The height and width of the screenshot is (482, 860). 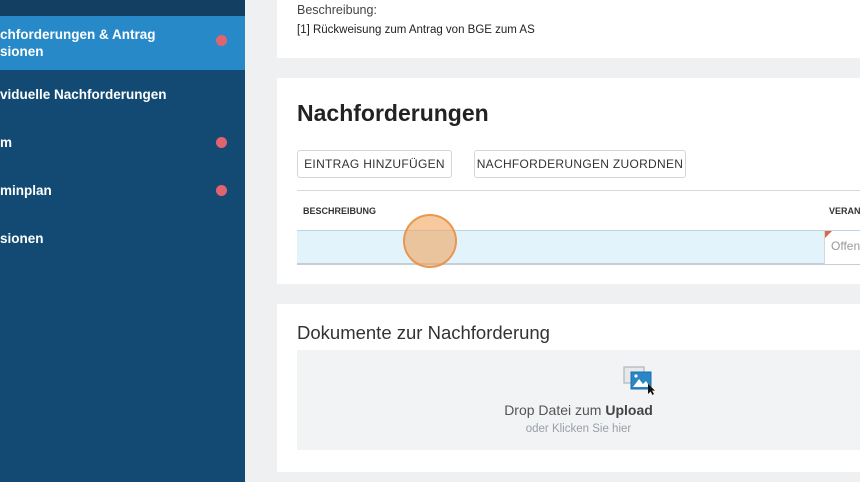 What do you see at coordinates (845, 246) in the screenshot?
I see `status-text: Offen` at bounding box center [845, 246].